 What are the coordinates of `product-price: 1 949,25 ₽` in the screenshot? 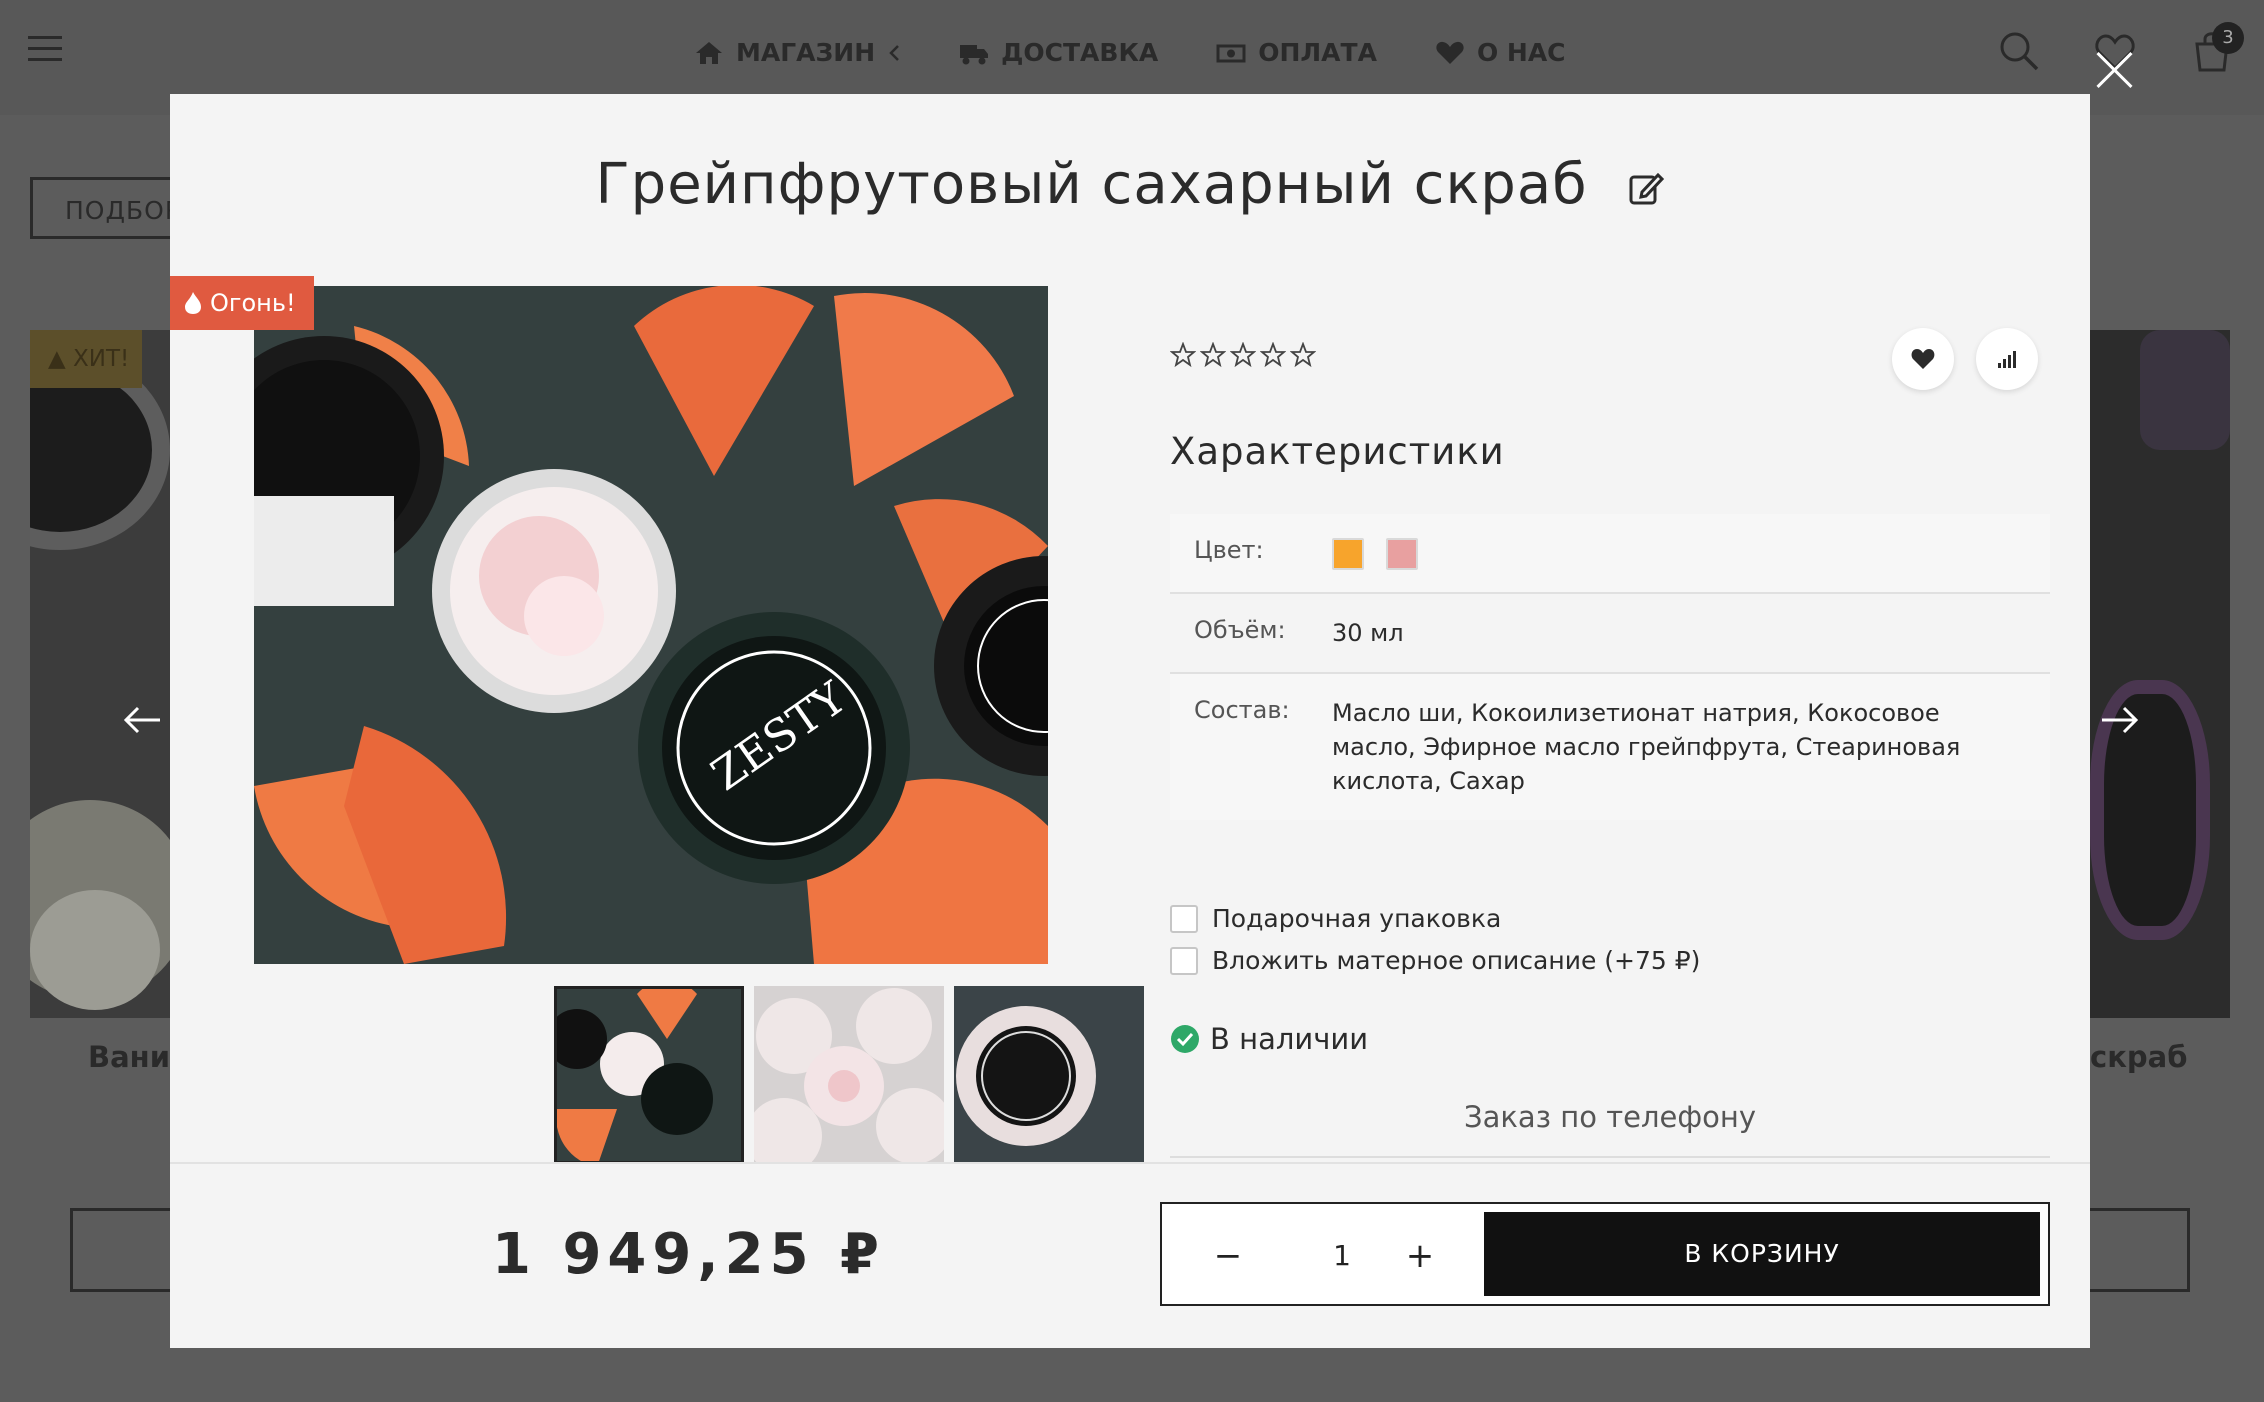 It's located at (689, 1254).